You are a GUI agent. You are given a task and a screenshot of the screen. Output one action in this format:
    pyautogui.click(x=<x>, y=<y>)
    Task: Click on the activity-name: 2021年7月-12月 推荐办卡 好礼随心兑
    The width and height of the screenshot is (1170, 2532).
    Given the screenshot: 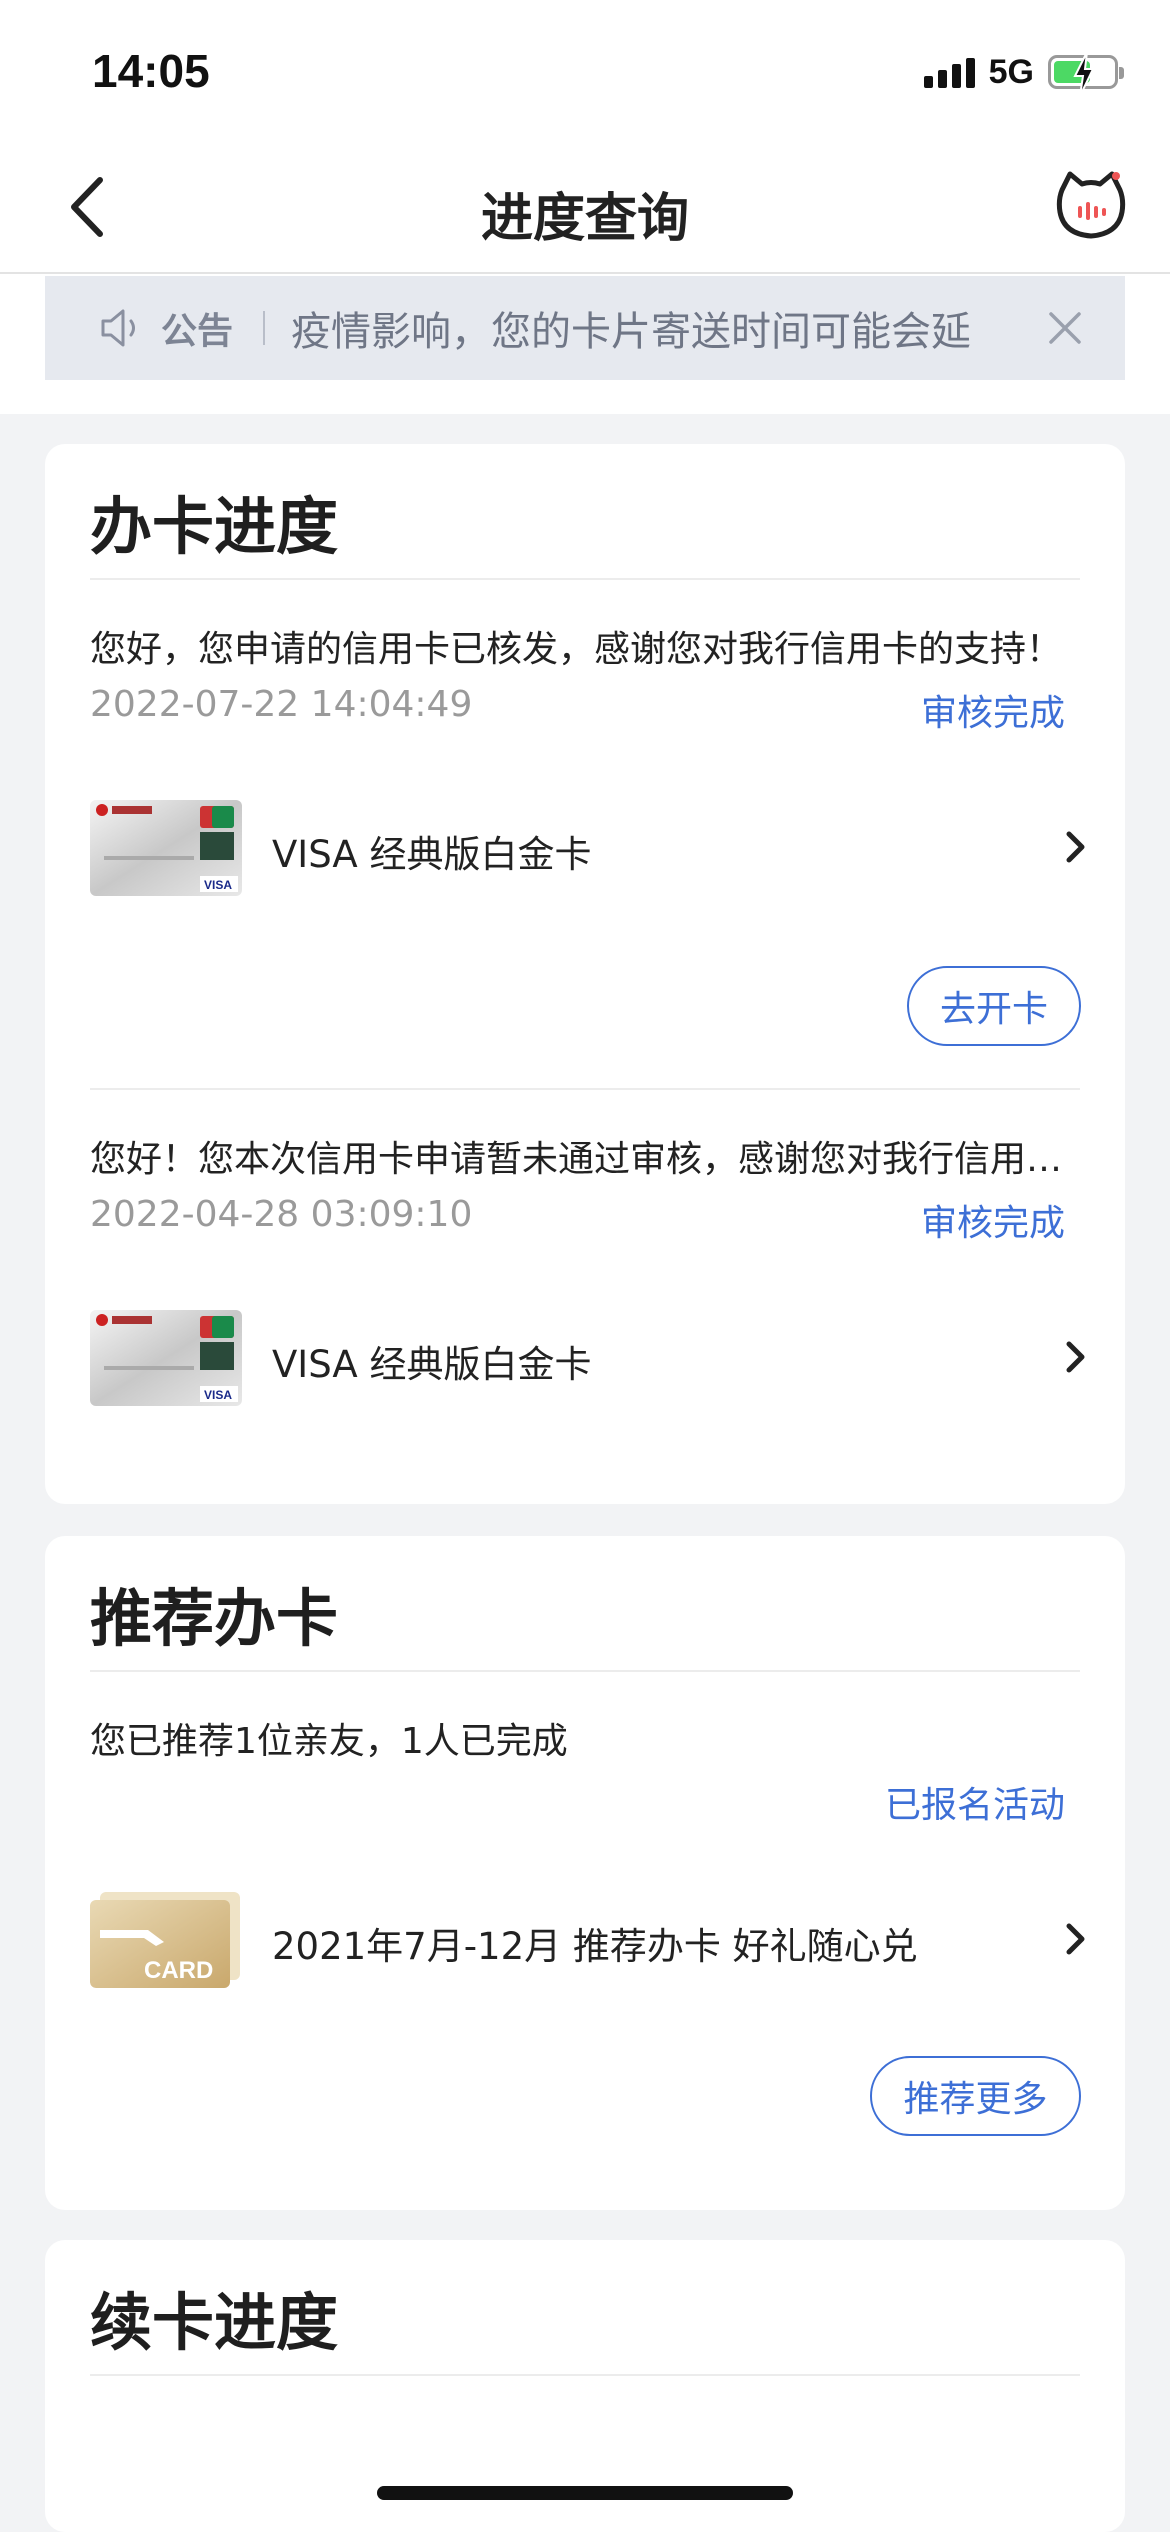 What is the action you would take?
    pyautogui.click(x=595, y=1946)
    